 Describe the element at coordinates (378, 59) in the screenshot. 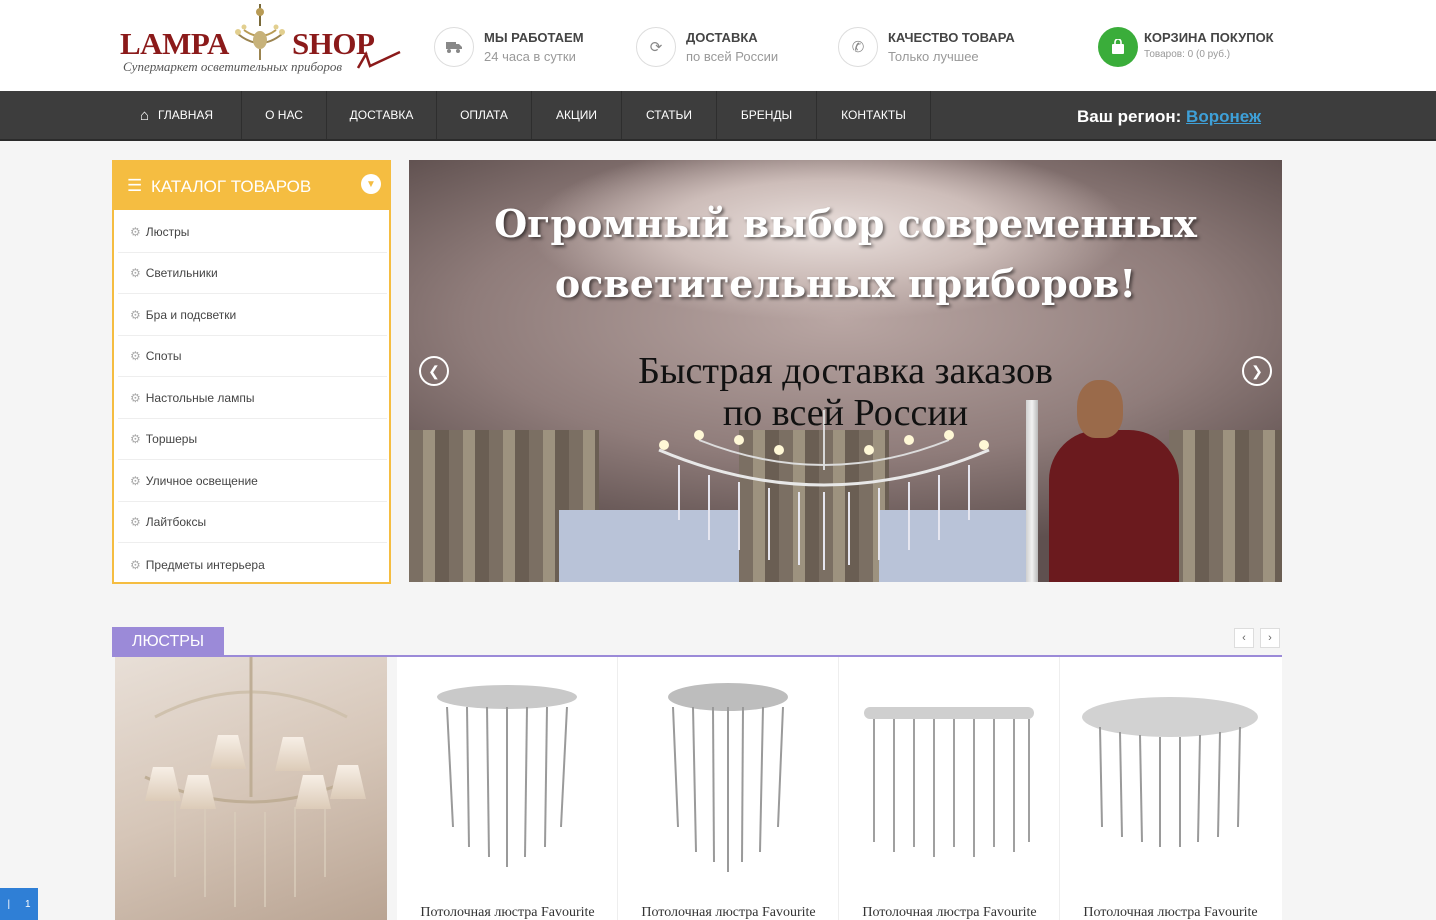

I see `logo-swoosh-icon` at that location.